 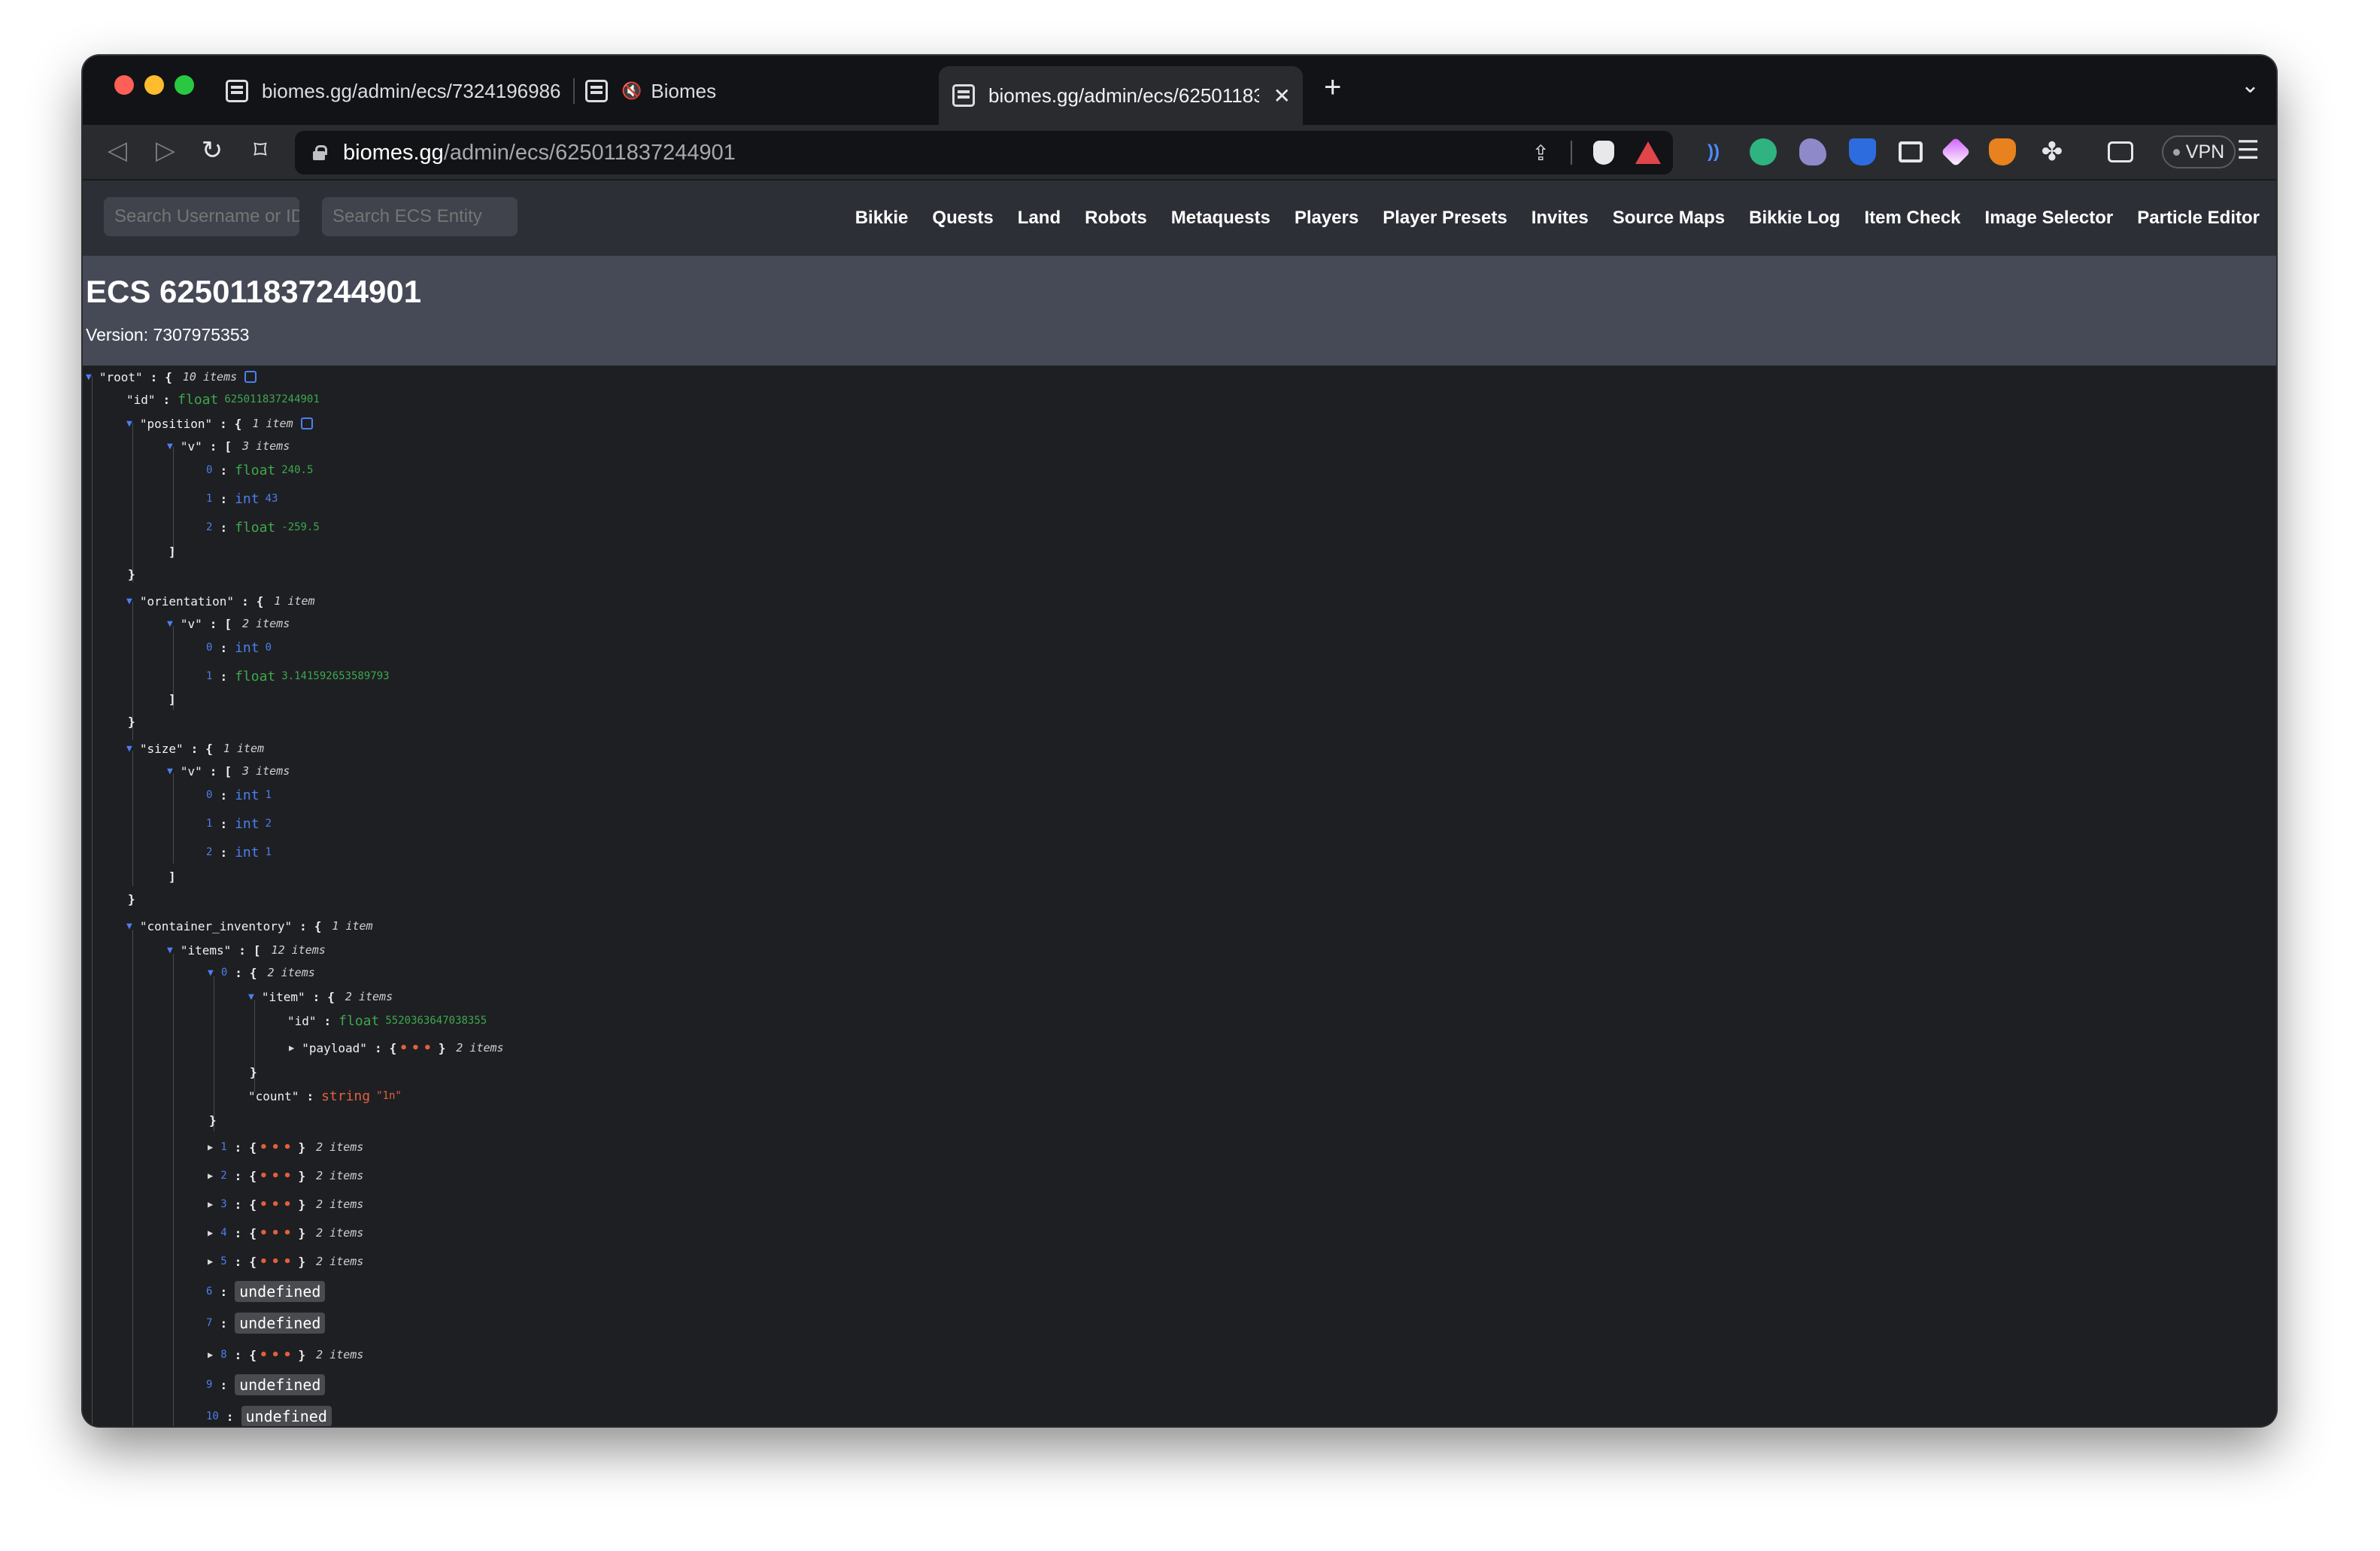 I want to click on tree-node-item-0-item: ▼ "item" : { 2 items, so click(x=320, y=997).